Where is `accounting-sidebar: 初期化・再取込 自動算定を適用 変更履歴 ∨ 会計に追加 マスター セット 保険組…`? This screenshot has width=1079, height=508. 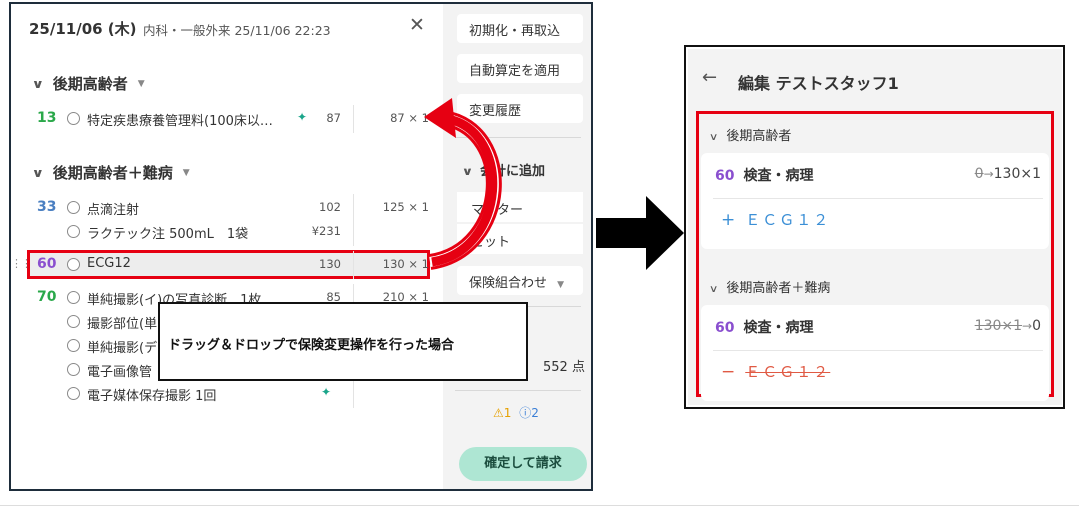
accounting-sidebar: 初期化・再取込 自動算定を適用 変更履歴 ∨ 会計に追加 マスター セット 保険組… is located at coordinates (517, 246).